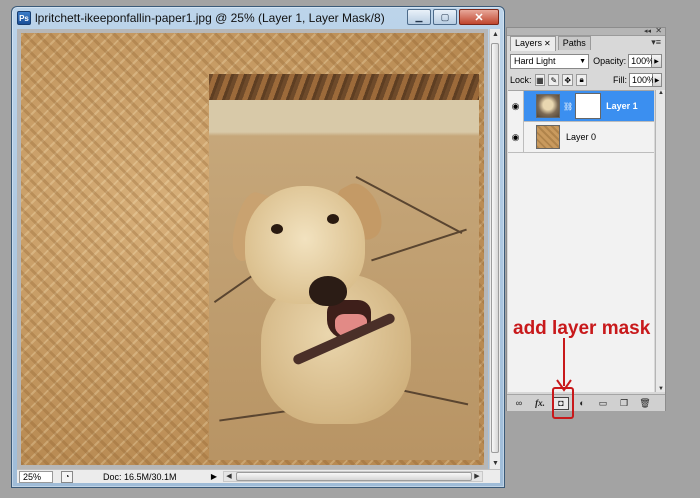  What do you see at coordinates (494, 249) in the screenshot?
I see `vertical-scrollbar: ▲ ▼` at bounding box center [494, 249].